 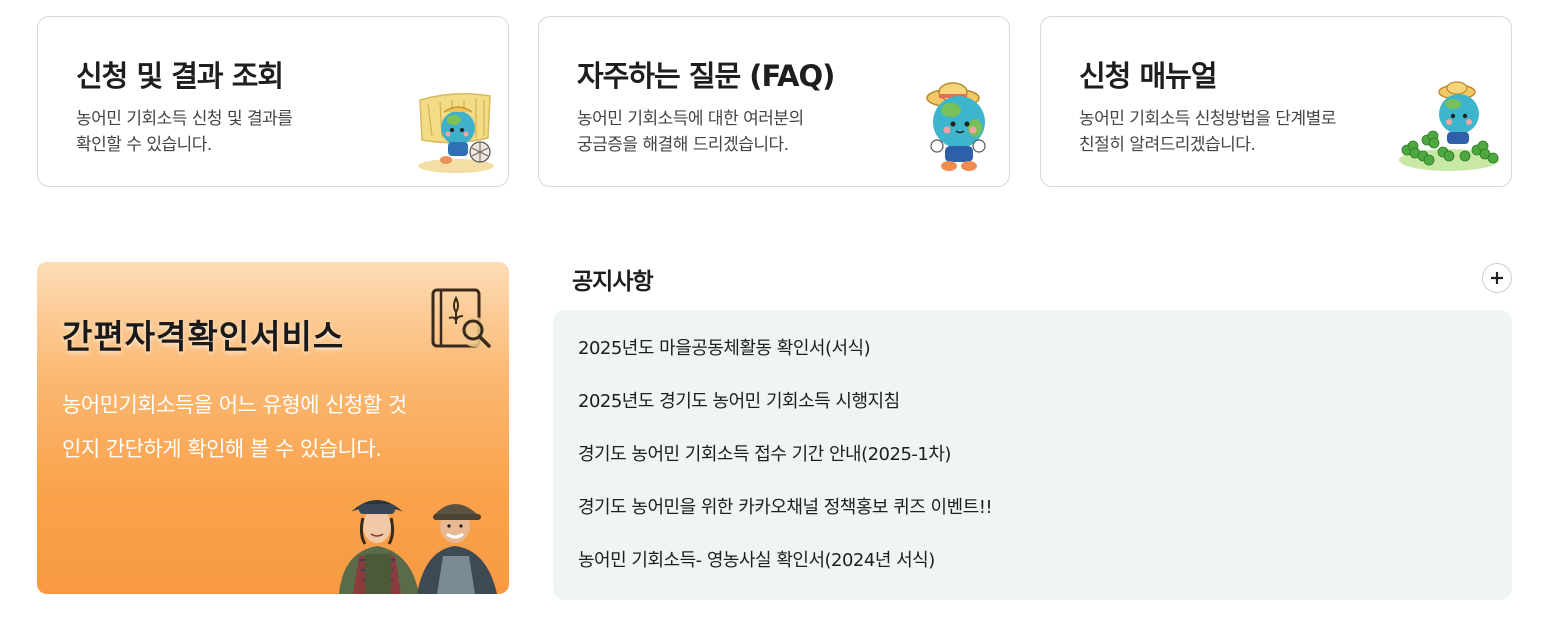 I want to click on plus-icon, so click(x=1497, y=278).